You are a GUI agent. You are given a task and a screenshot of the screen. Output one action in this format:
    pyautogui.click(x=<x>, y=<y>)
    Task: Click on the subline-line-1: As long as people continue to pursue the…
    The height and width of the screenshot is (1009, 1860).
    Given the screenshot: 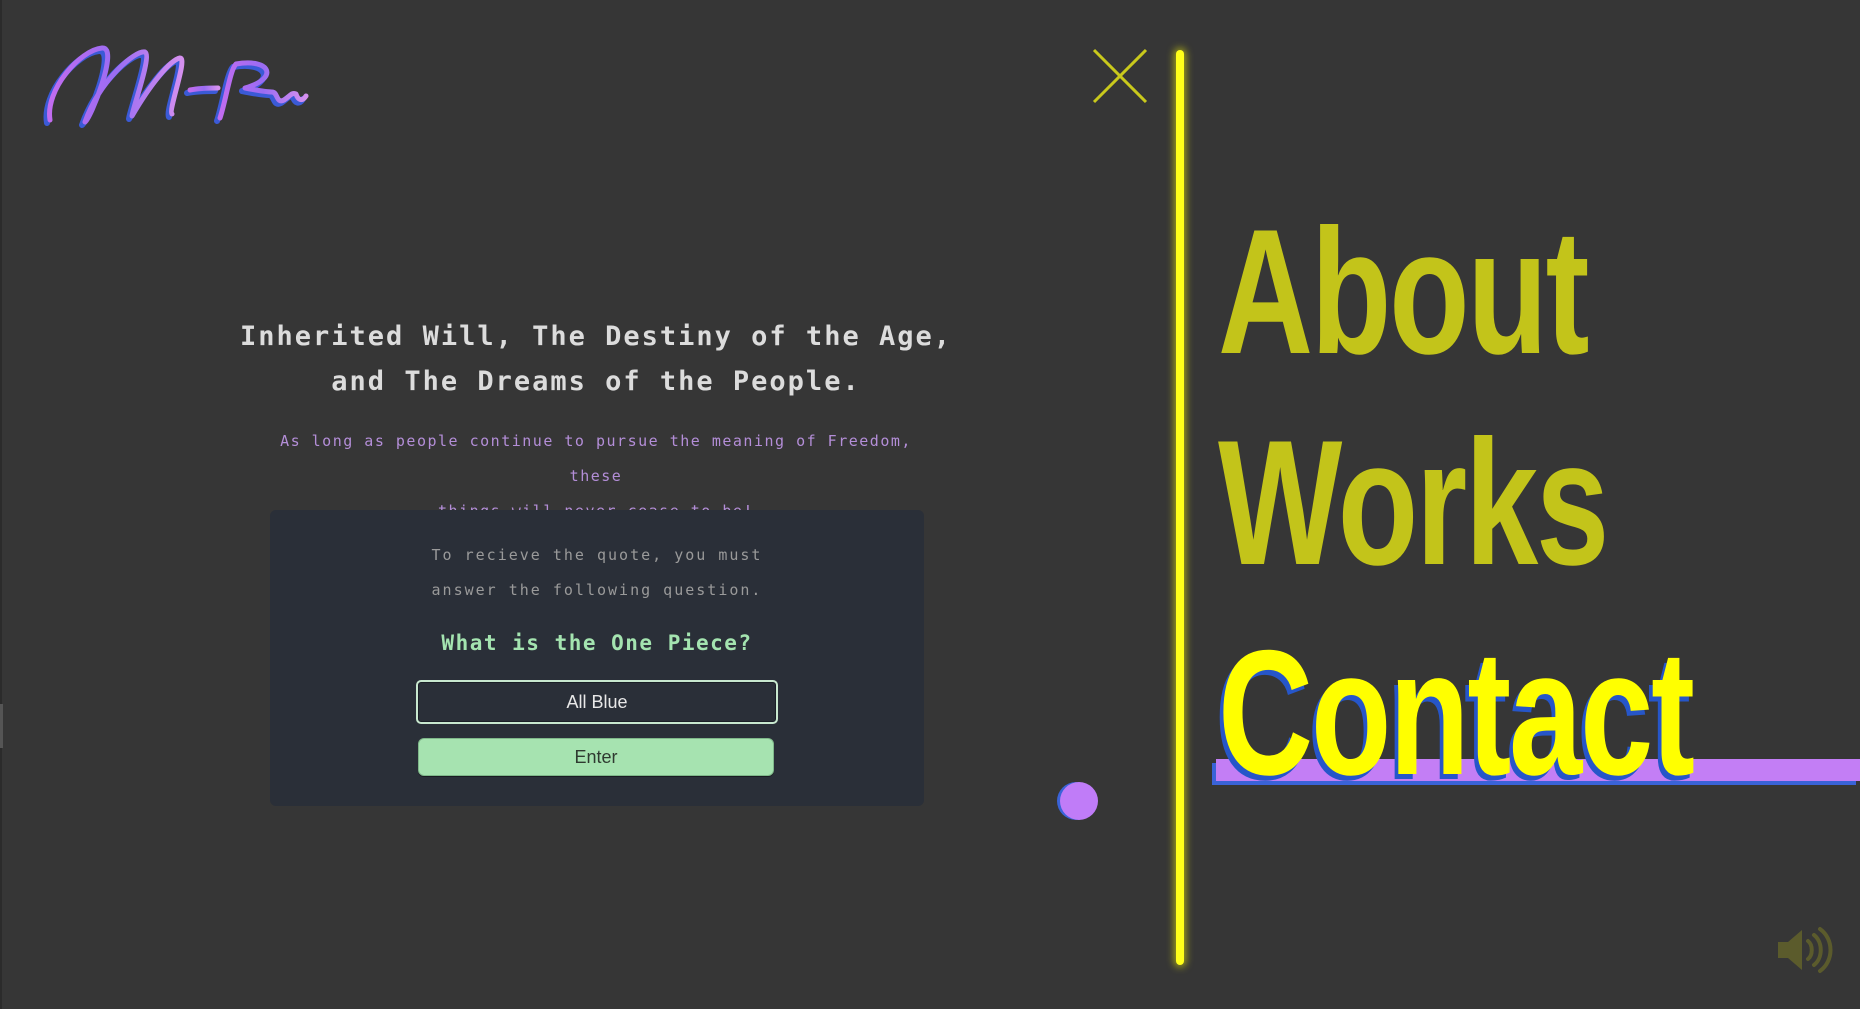 What is the action you would take?
    pyautogui.click(x=596, y=458)
    